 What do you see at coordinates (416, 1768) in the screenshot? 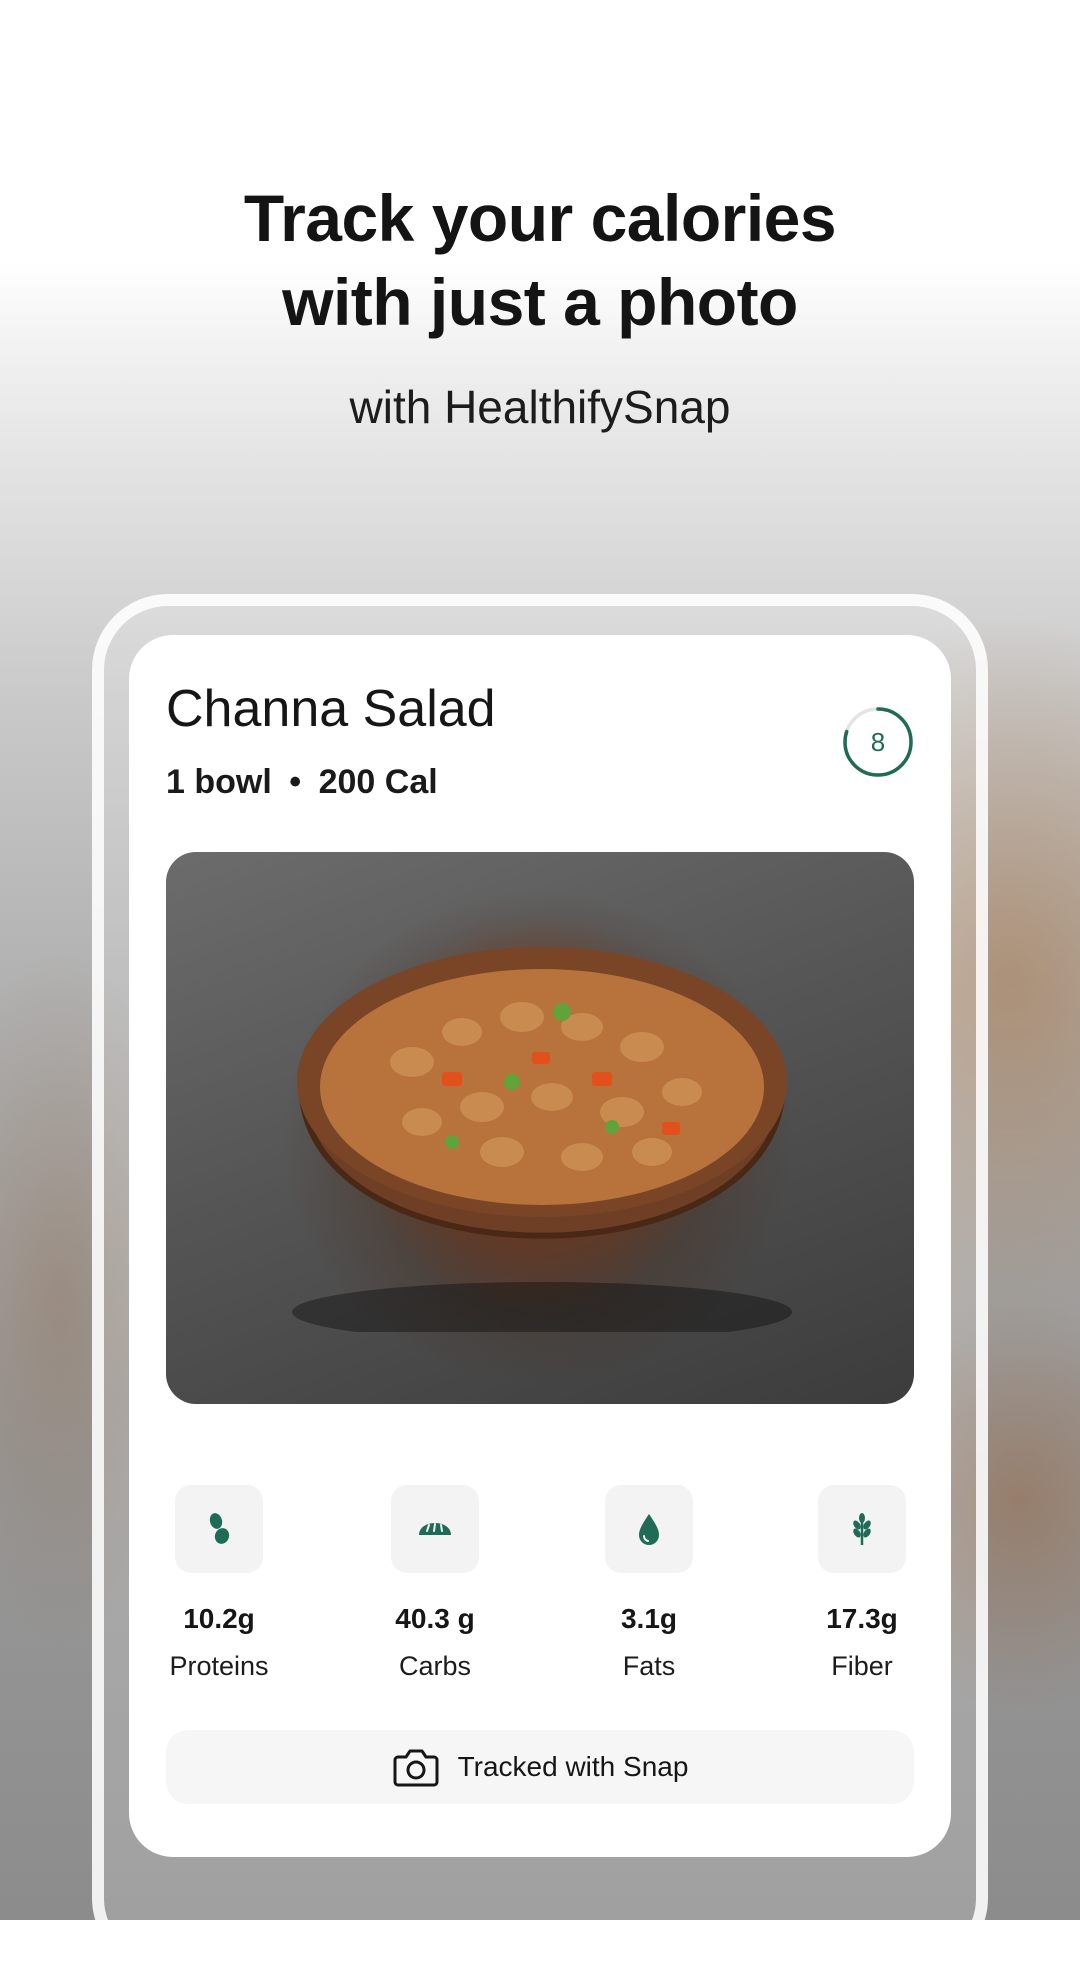
I see `camera-icon` at bounding box center [416, 1768].